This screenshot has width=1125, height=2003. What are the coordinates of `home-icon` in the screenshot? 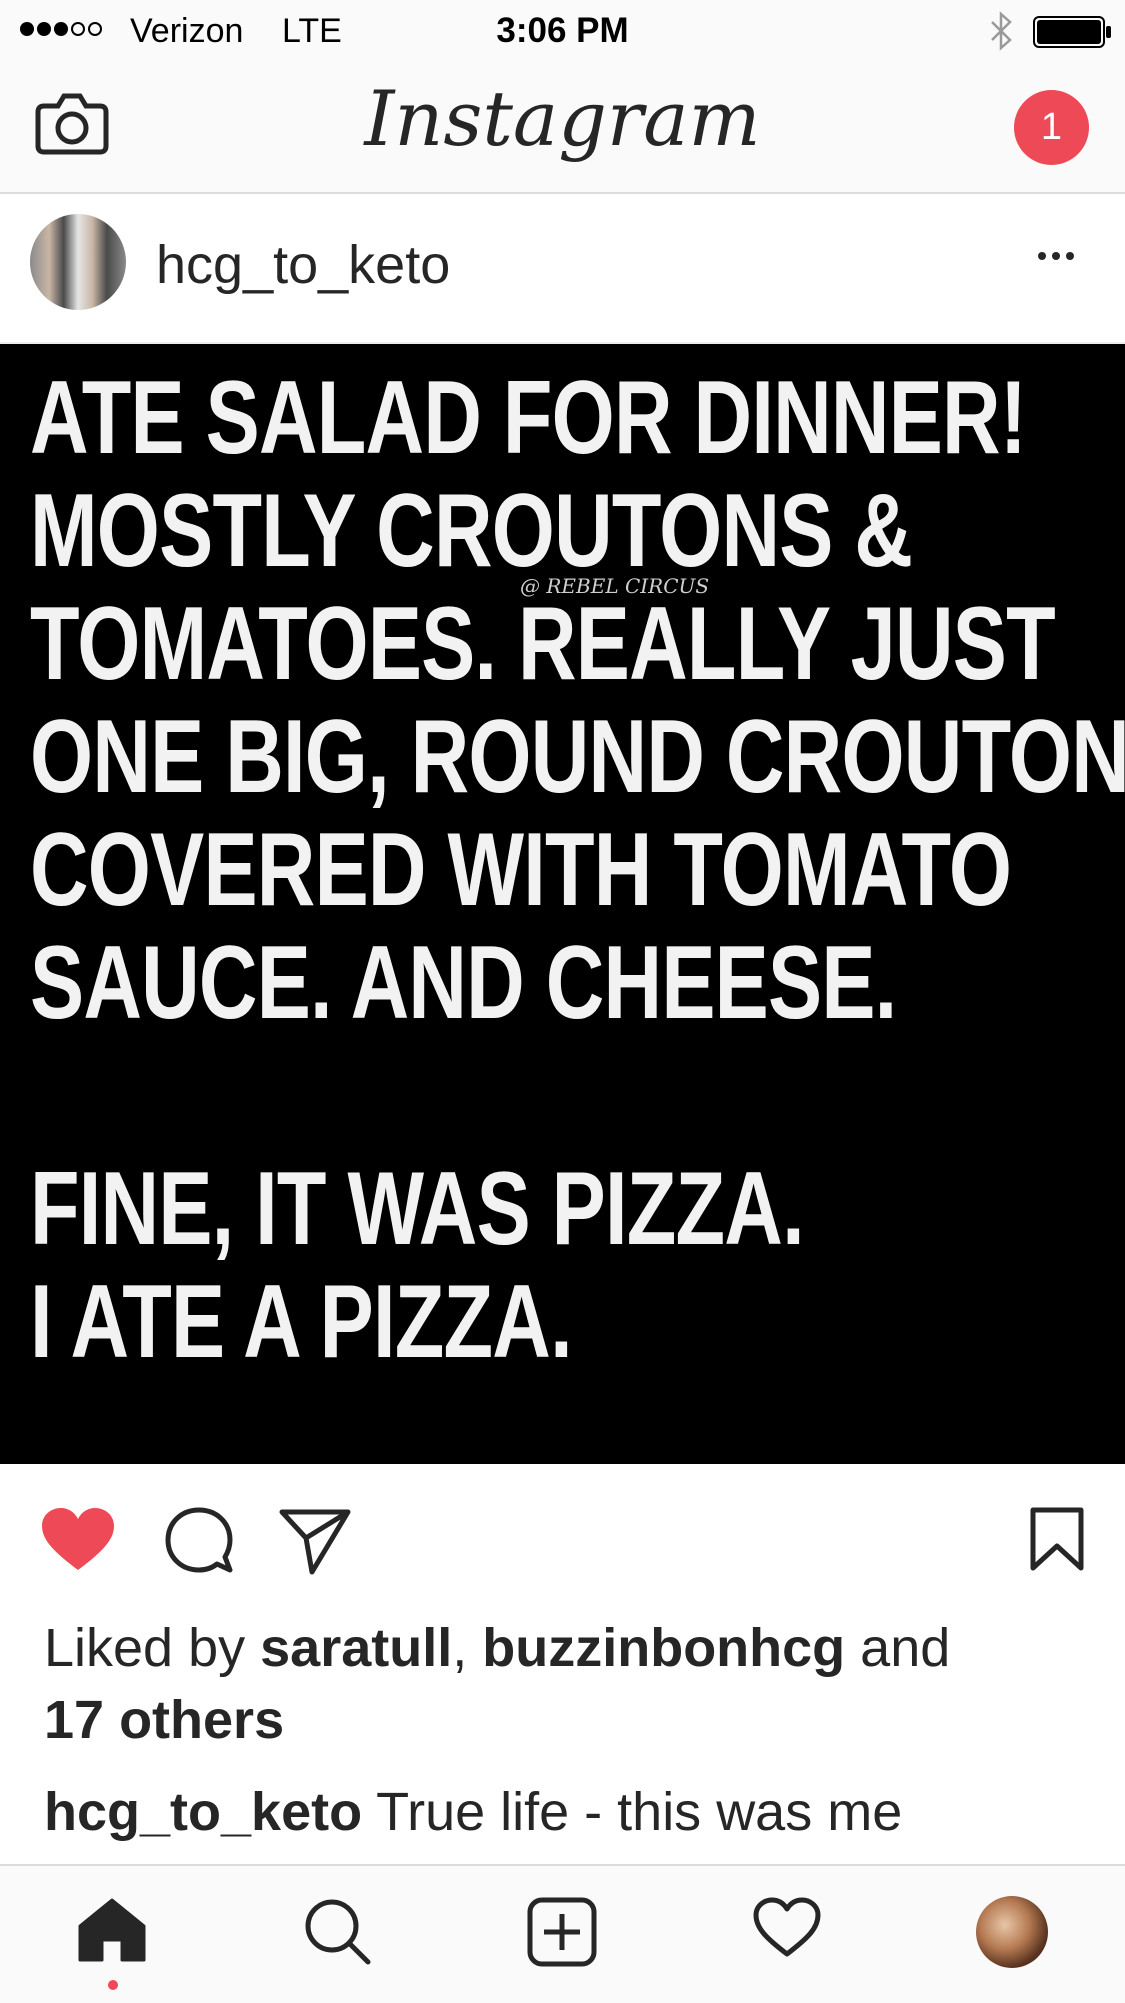 It's located at (112, 1930).